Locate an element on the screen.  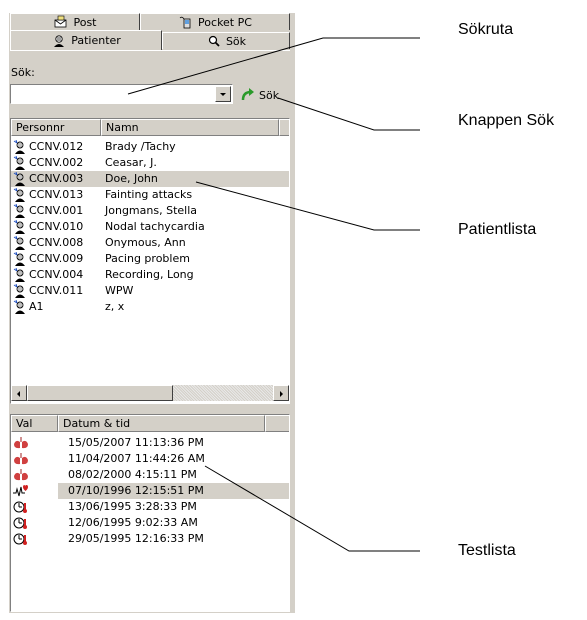
tab-patienter: Patienter is located at coordinates (86, 40).